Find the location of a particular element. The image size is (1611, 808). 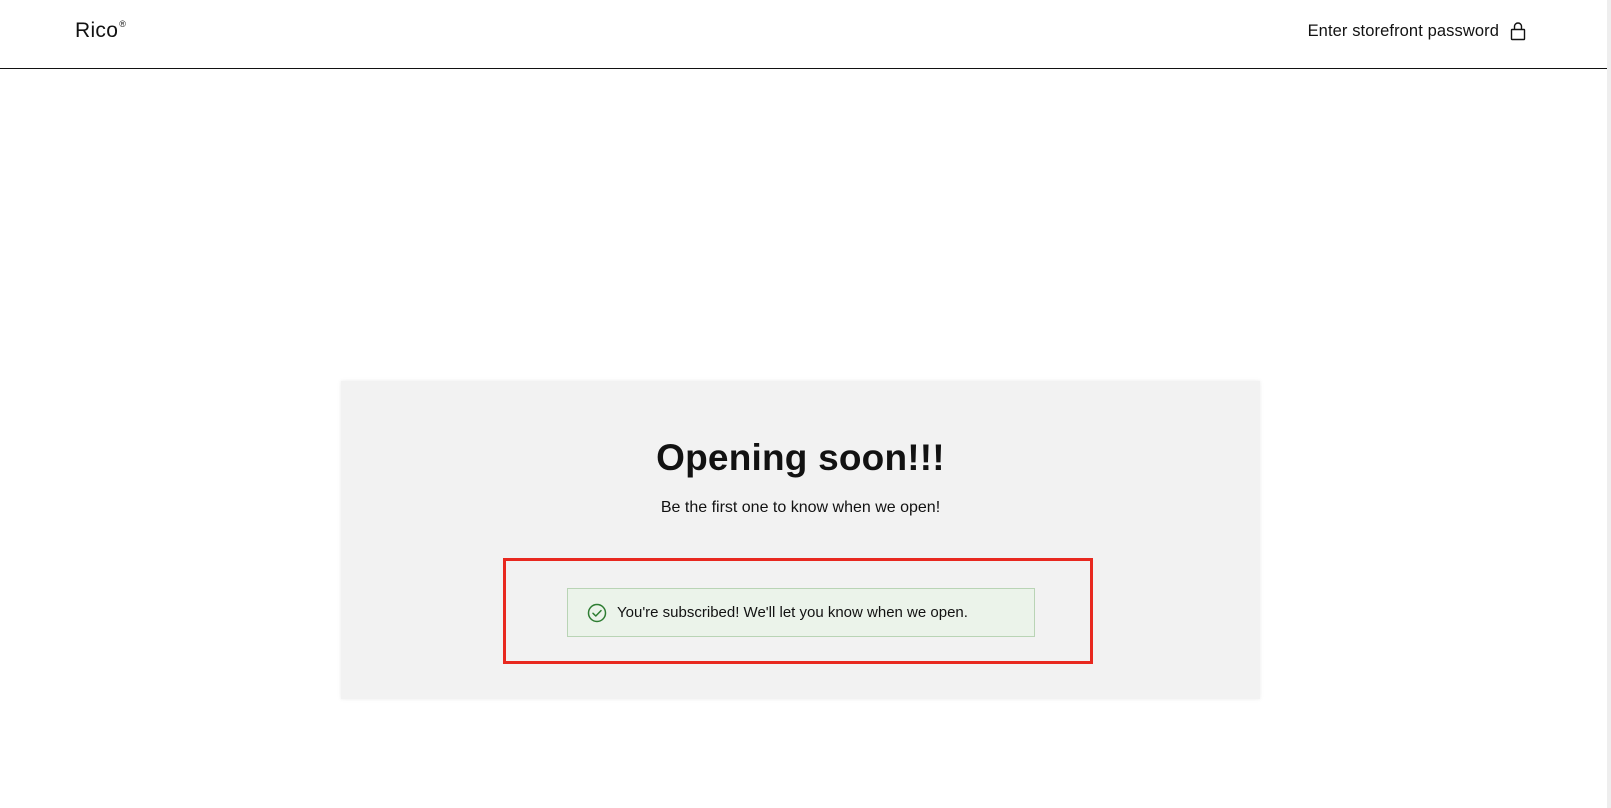

lock-icon is located at coordinates (1518, 31).